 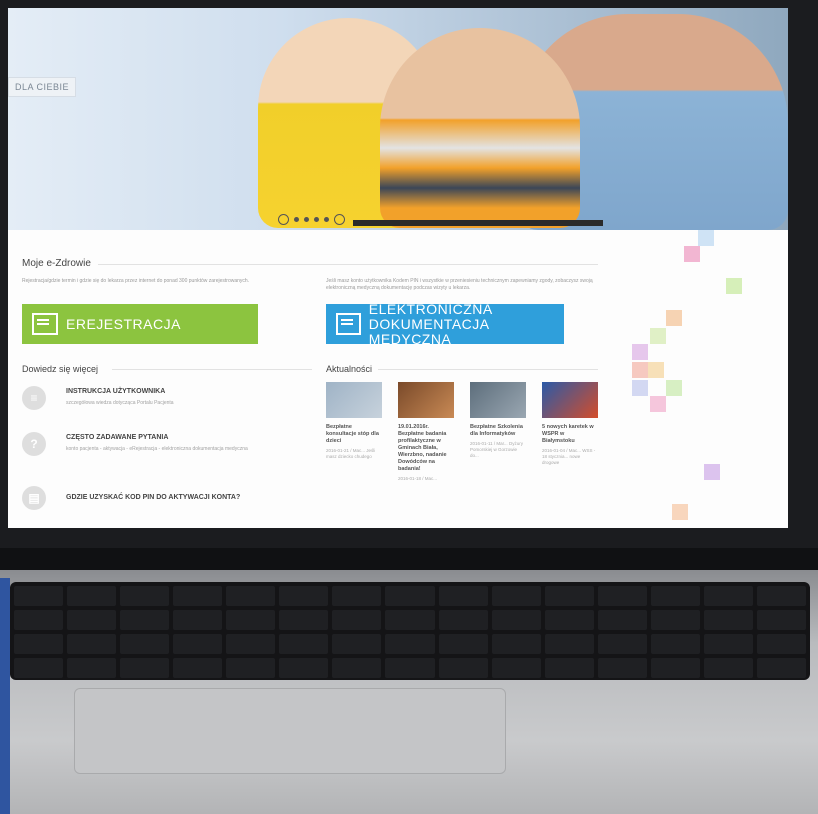 What do you see at coordinates (123, 323) in the screenshot?
I see `eregistration-label: EREJESTRACJA` at bounding box center [123, 323].